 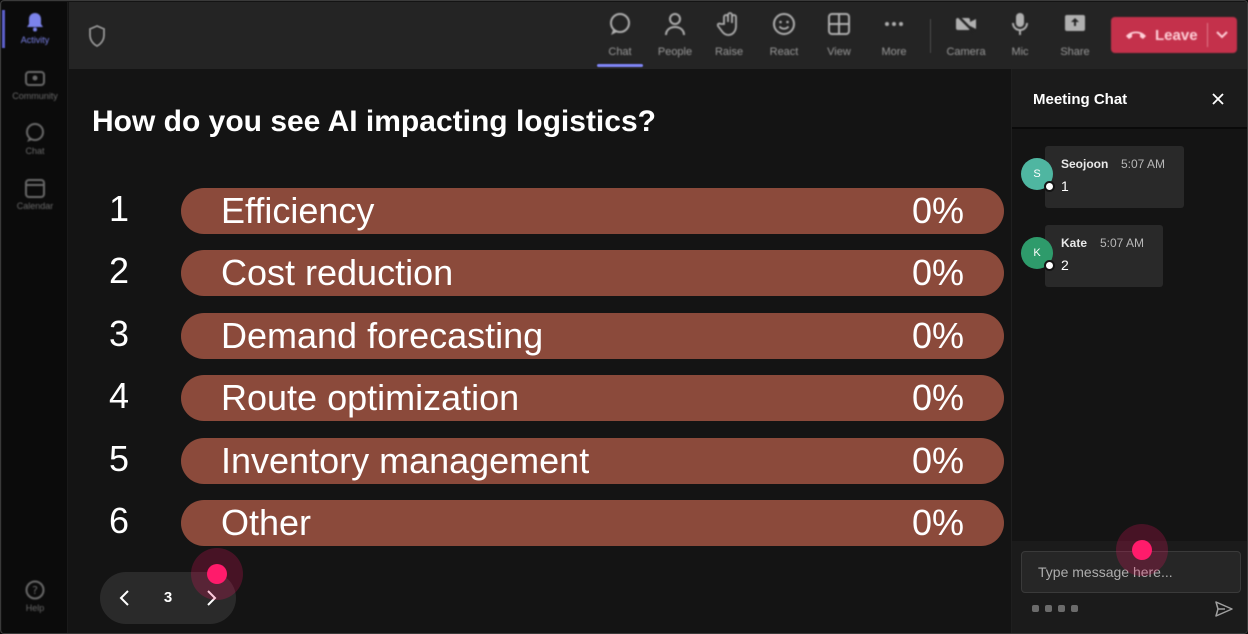 What do you see at coordinates (784, 24) in the screenshot?
I see `react-icon` at bounding box center [784, 24].